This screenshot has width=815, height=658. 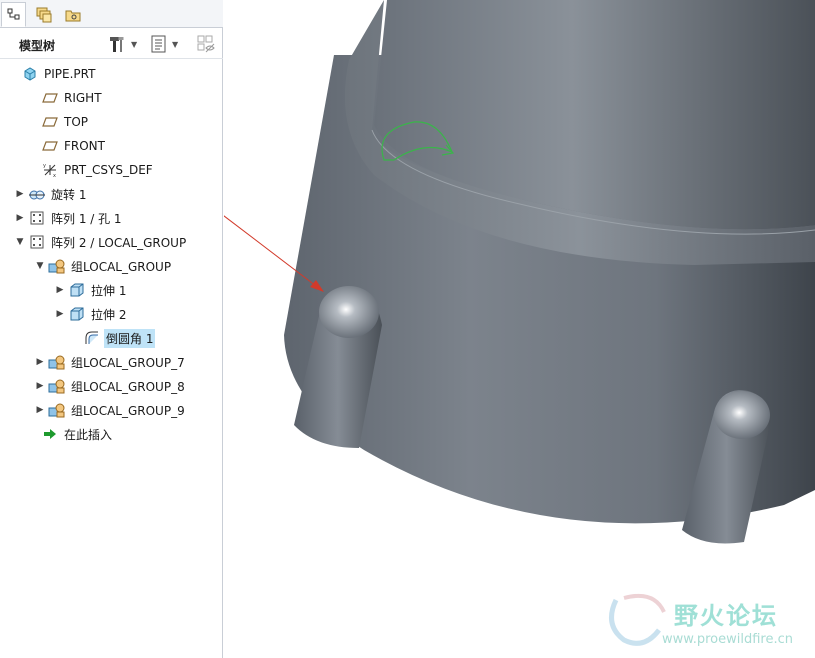 What do you see at coordinates (50, 434) in the screenshot?
I see `insert-here-icon` at bounding box center [50, 434].